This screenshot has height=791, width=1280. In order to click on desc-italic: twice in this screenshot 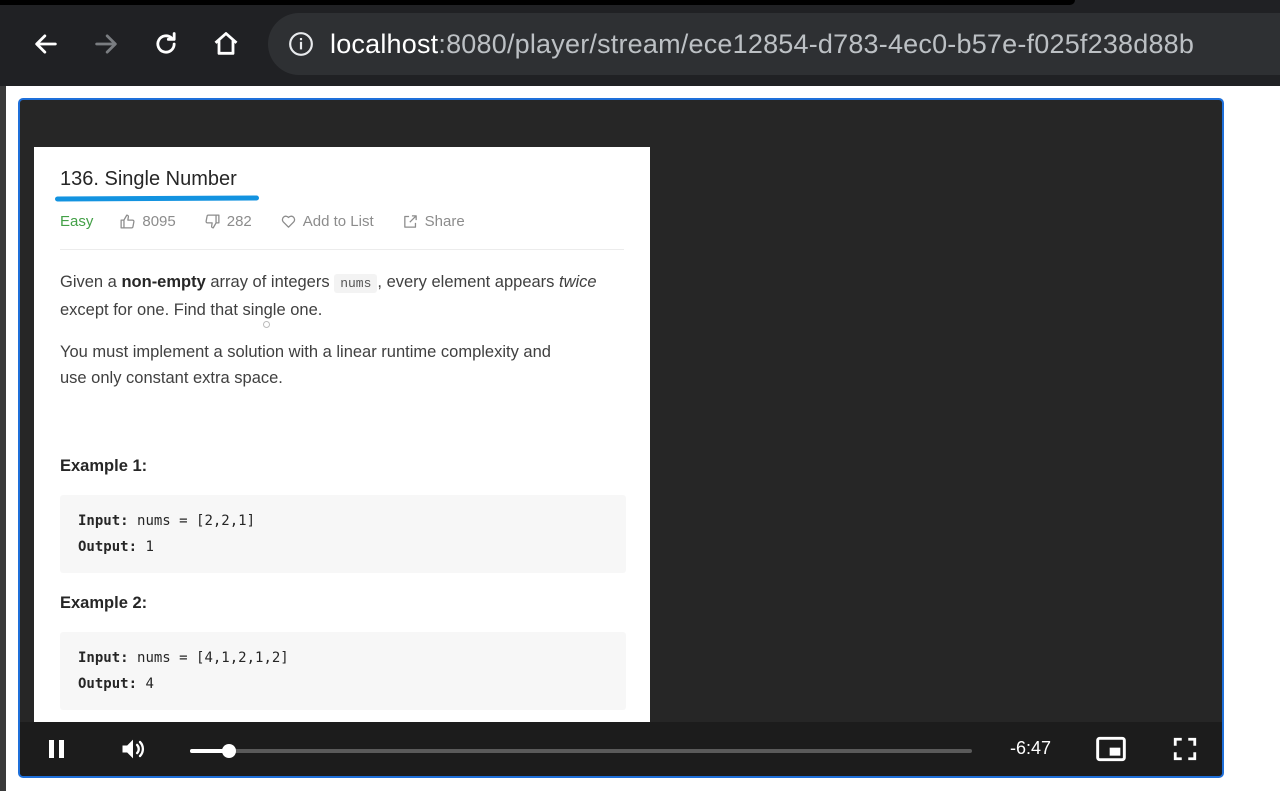, I will do `click(578, 282)`.